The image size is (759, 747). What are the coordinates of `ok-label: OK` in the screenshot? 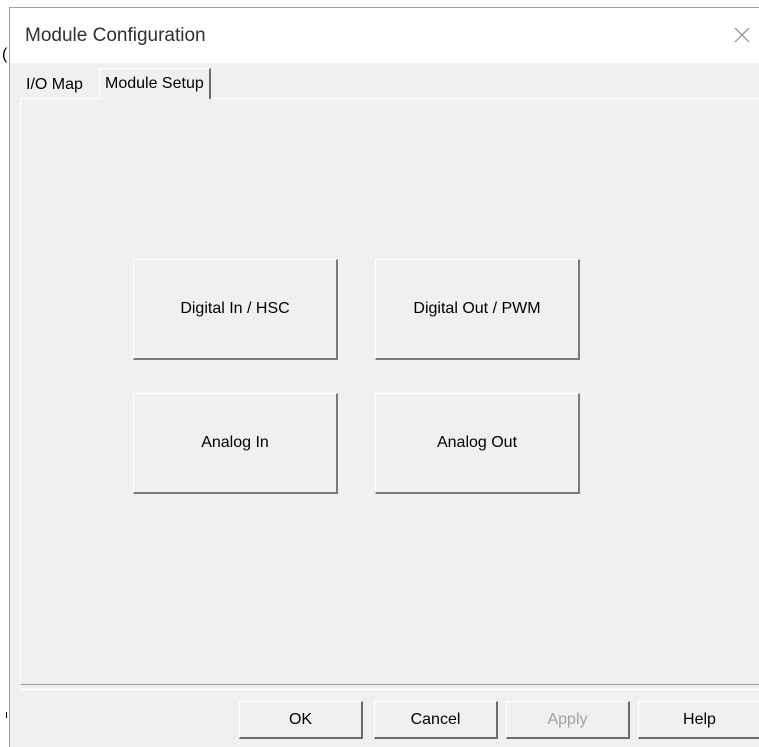 It's located at (300, 719).